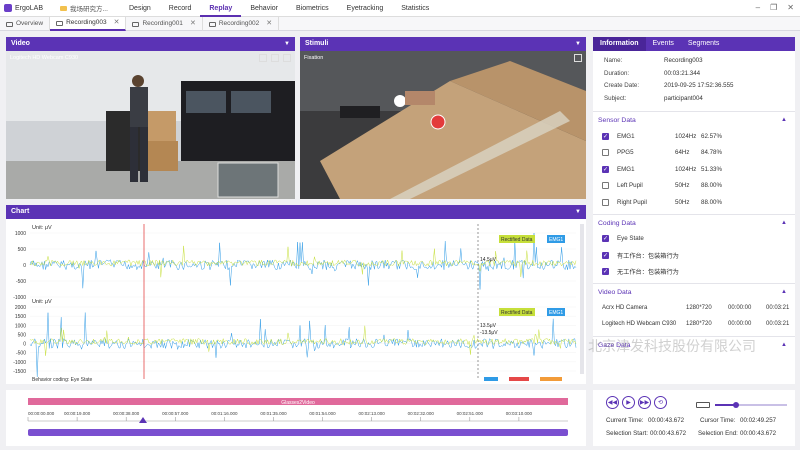 Image resolution: width=800 pixels, height=450 pixels. Describe the element at coordinates (694, 222) in the screenshot. I see `coding-section-header: Coding Data ▲` at that location.